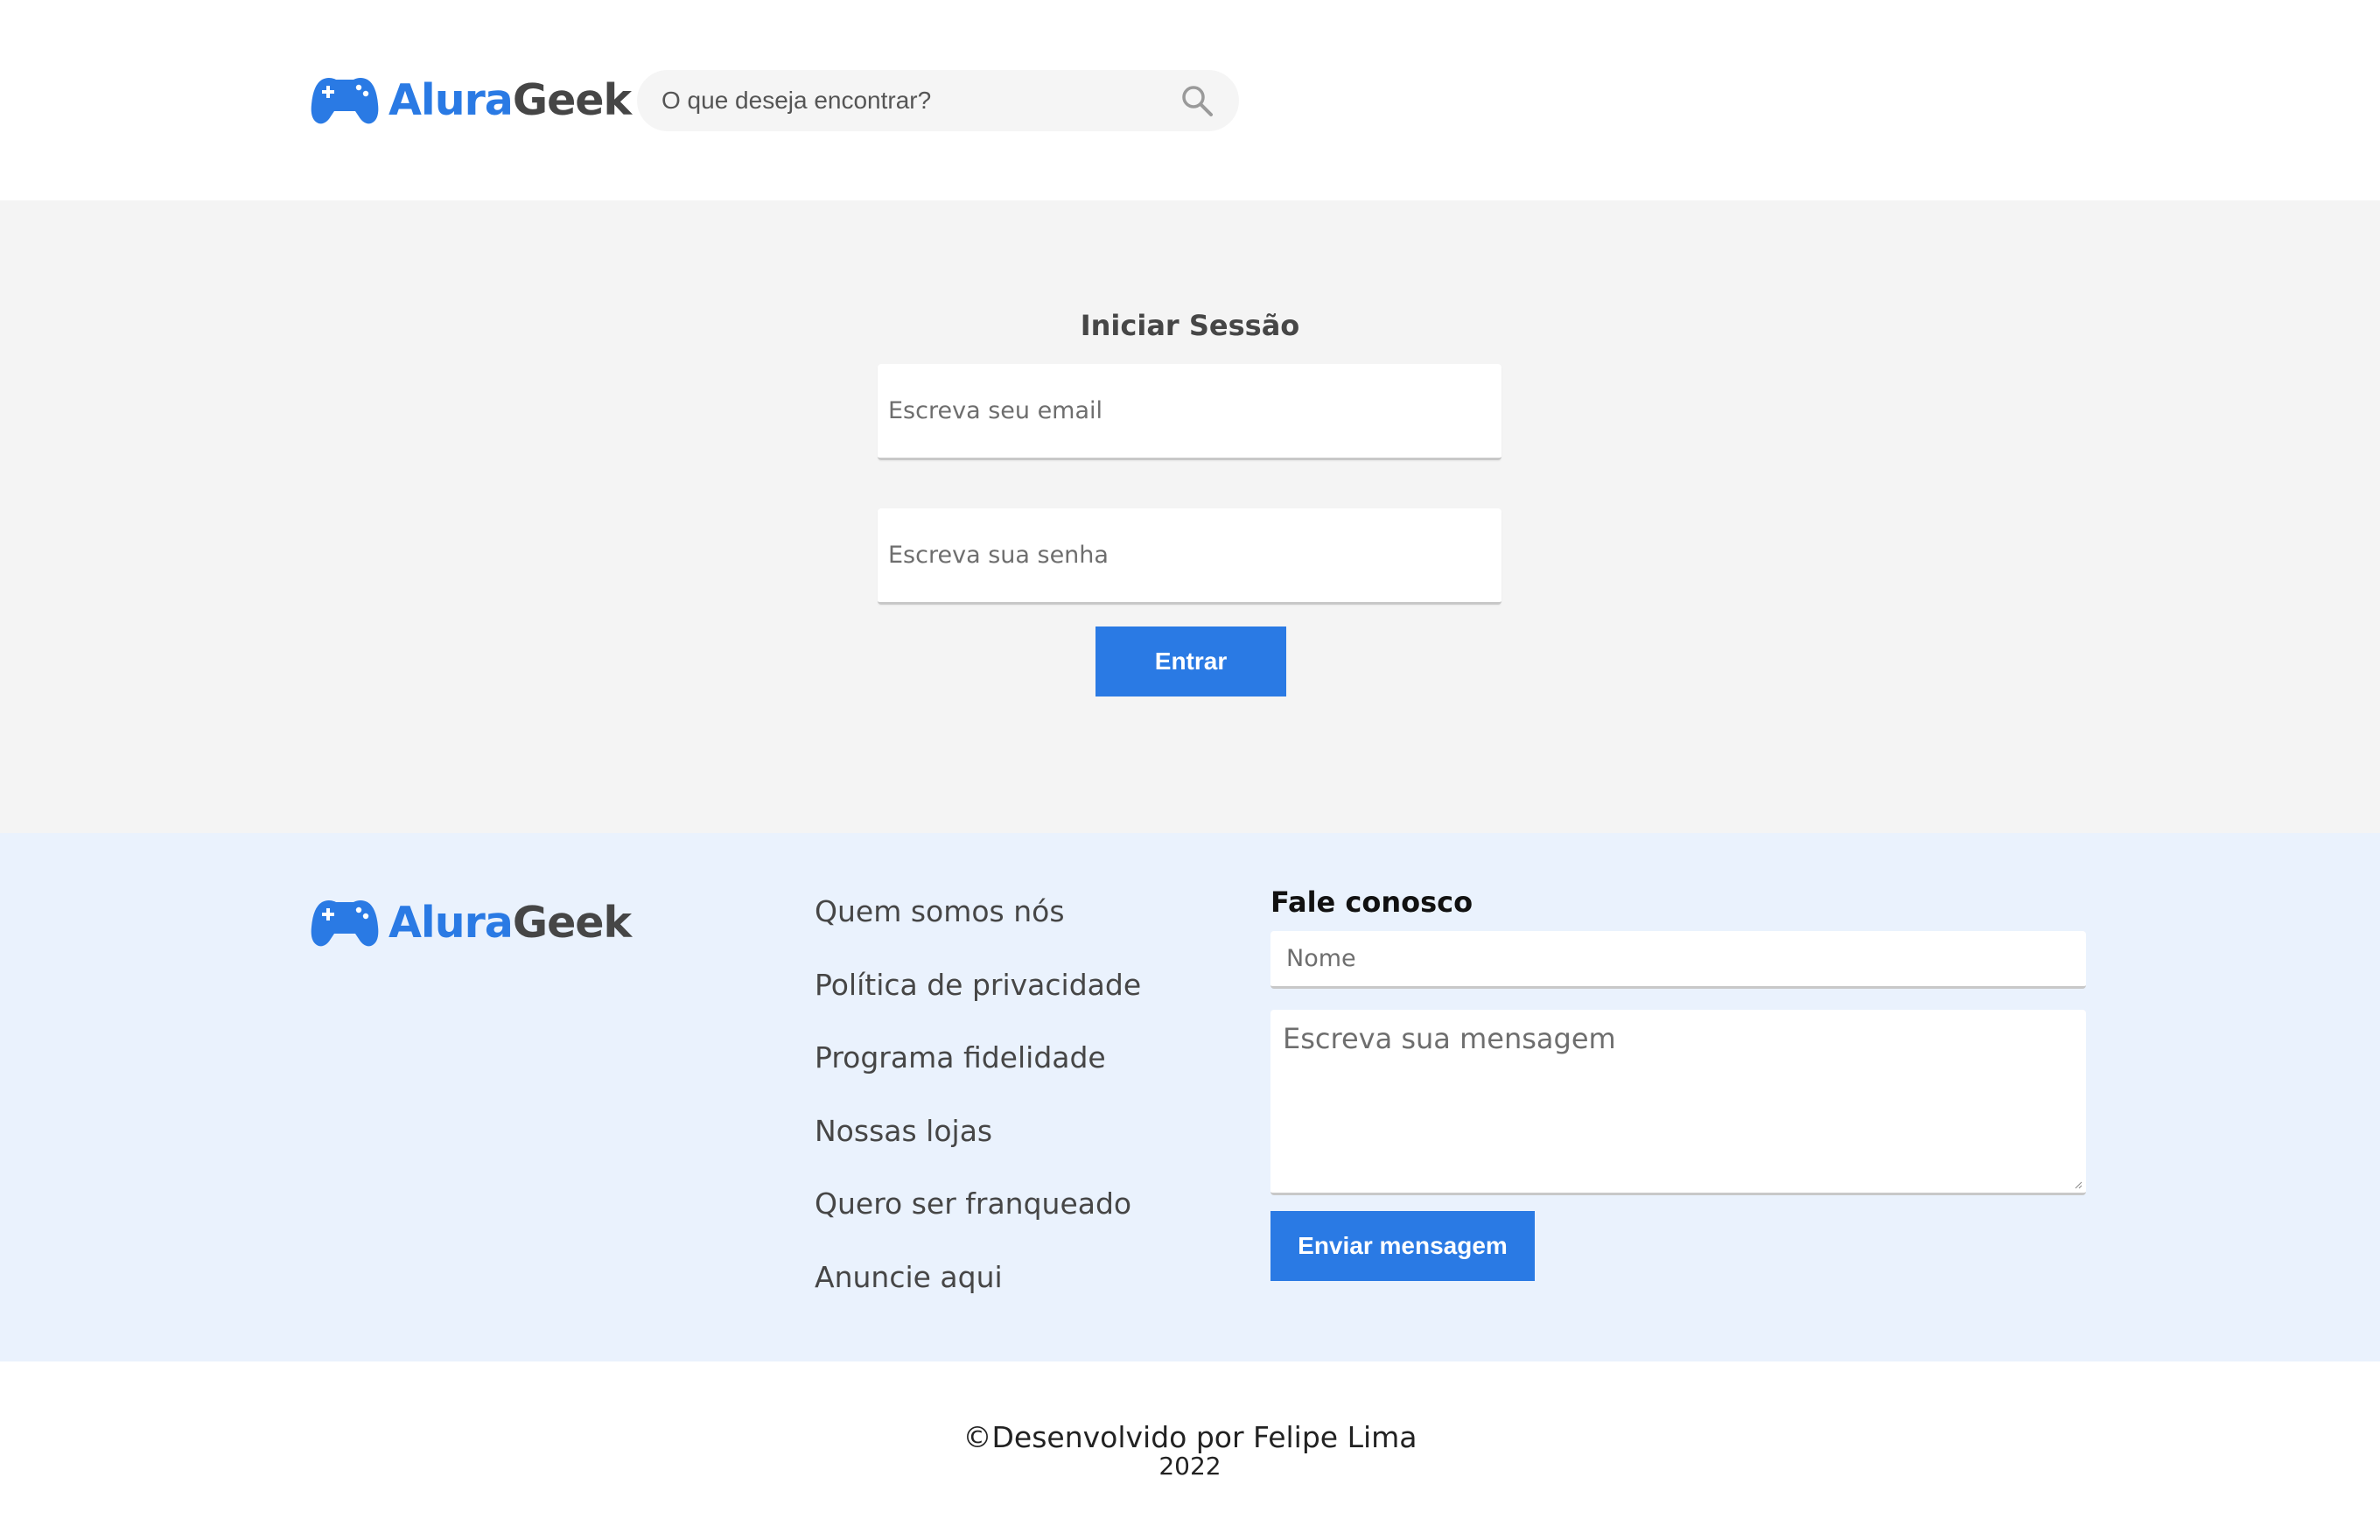 The width and height of the screenshot is (2380, 1540). Describe the element at coordinates (1190, 325) in the screenshot. I see `login-title: Iniciar Sessão` at that location.